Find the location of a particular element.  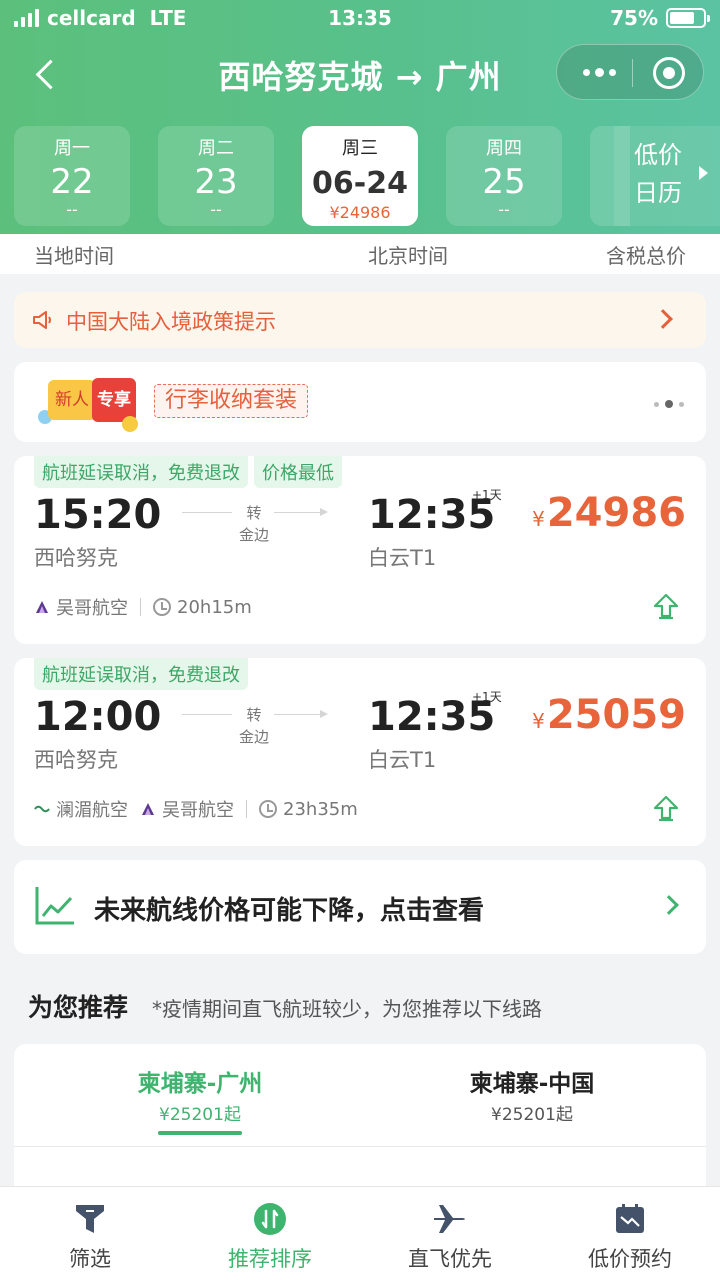

departure-time: 15:20 is located at coordinates (98, 515).